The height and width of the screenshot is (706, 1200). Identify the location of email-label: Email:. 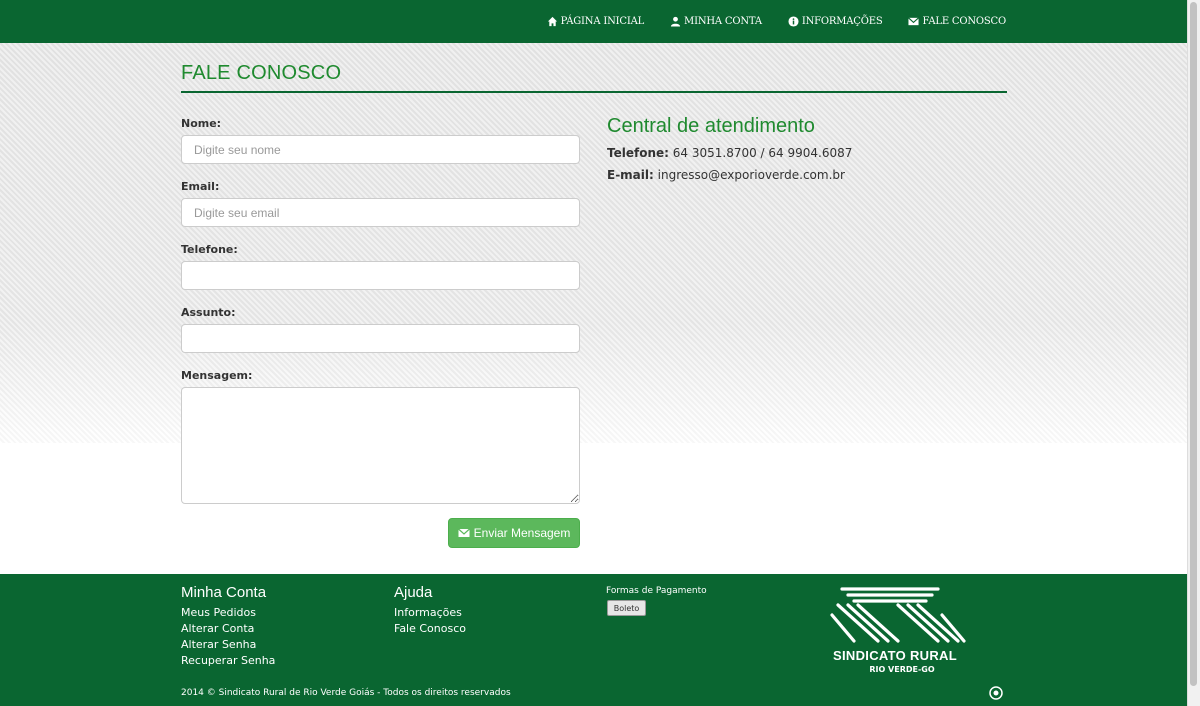
(200, 186).